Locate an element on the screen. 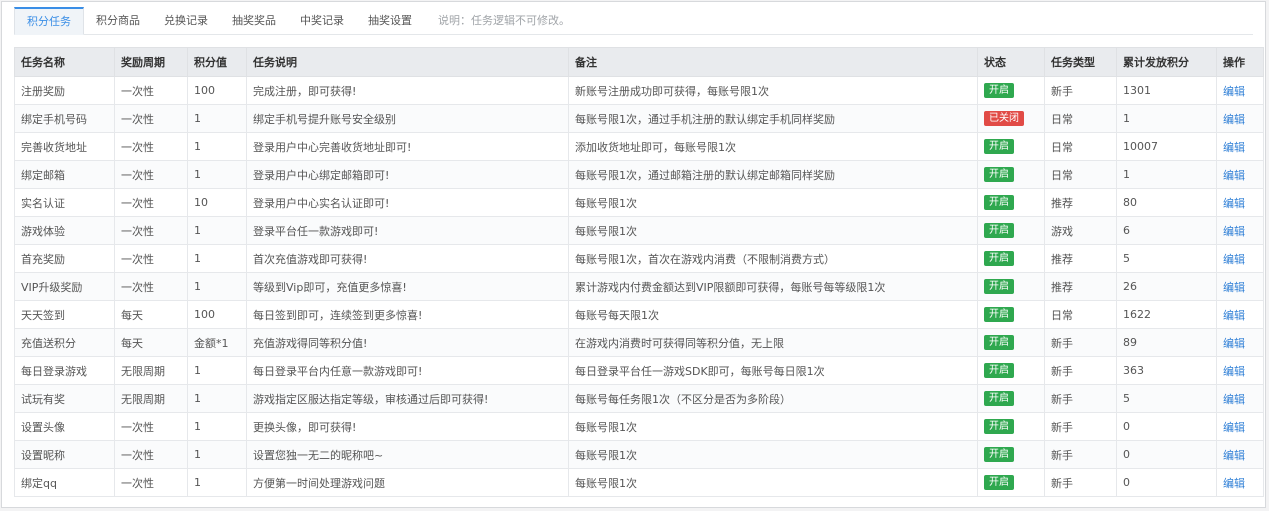 The image size is (1269, 511). tab-points-goods: 积分商品 is located at coordinates (118, 21).